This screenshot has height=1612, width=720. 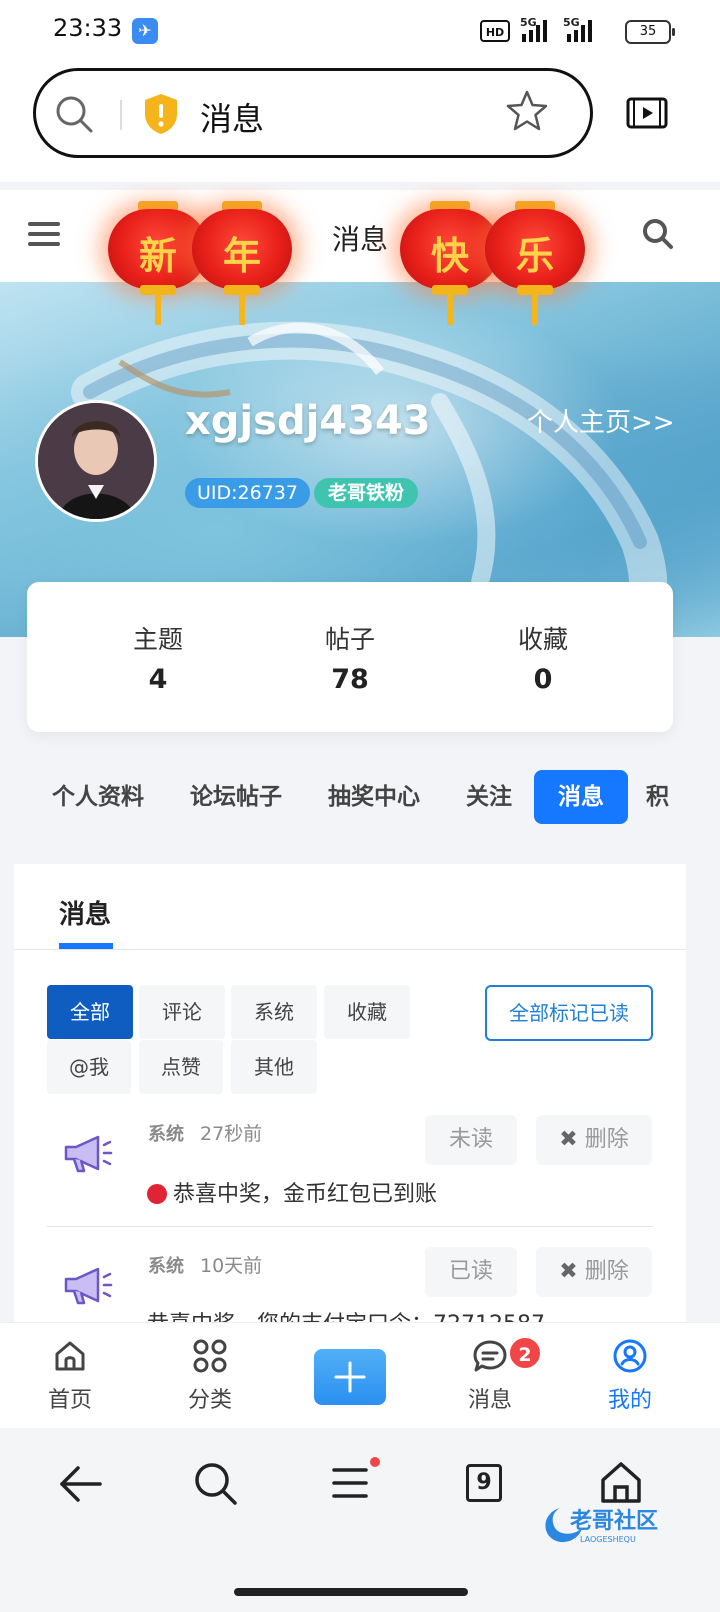 What do you see at coordinates (70, 1376) in the screenshot?
I see `nav-home: 首页` at bounding box center [70, 1376].